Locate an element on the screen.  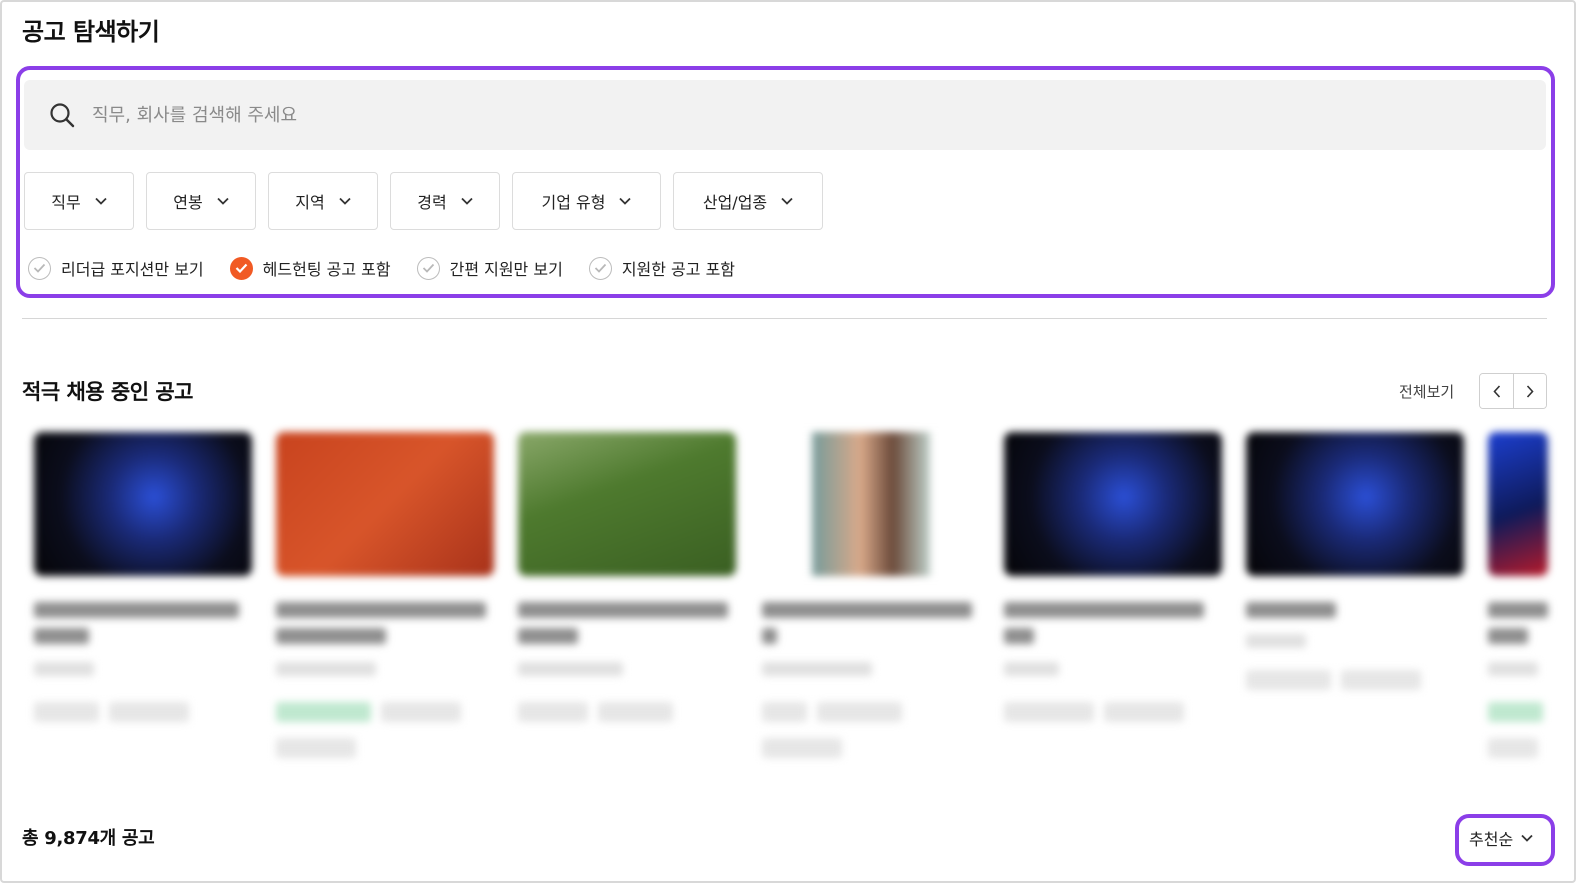
filter-company-type: 기업 유형 is located at coordinates (586, 201).